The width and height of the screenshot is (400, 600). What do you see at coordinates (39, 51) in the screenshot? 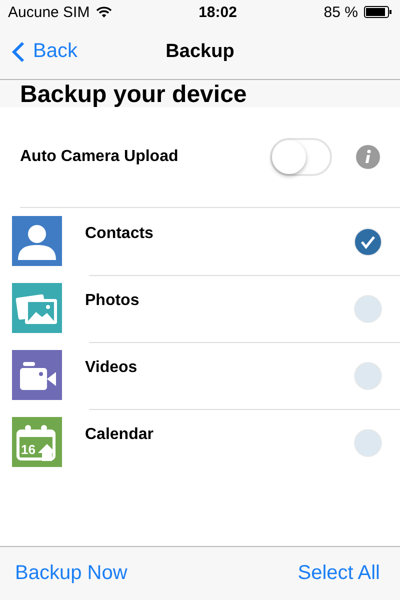
I see `back-button: Back` at bounding box center [39, 51].